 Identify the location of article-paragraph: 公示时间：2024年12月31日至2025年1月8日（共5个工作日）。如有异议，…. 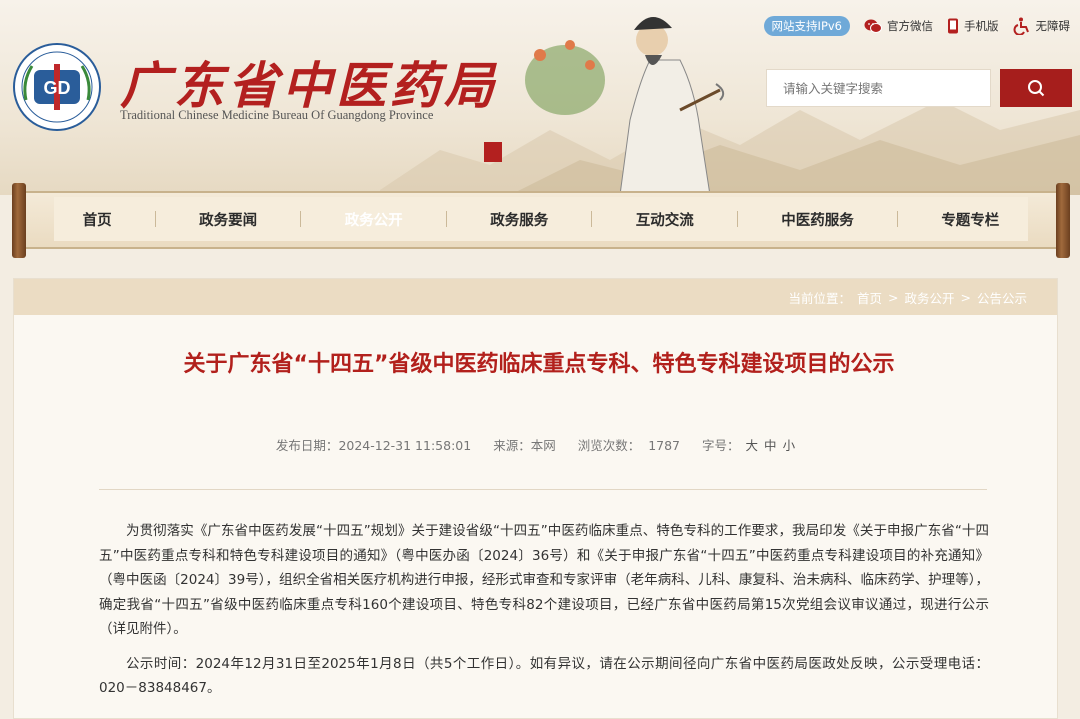
(544, 676).